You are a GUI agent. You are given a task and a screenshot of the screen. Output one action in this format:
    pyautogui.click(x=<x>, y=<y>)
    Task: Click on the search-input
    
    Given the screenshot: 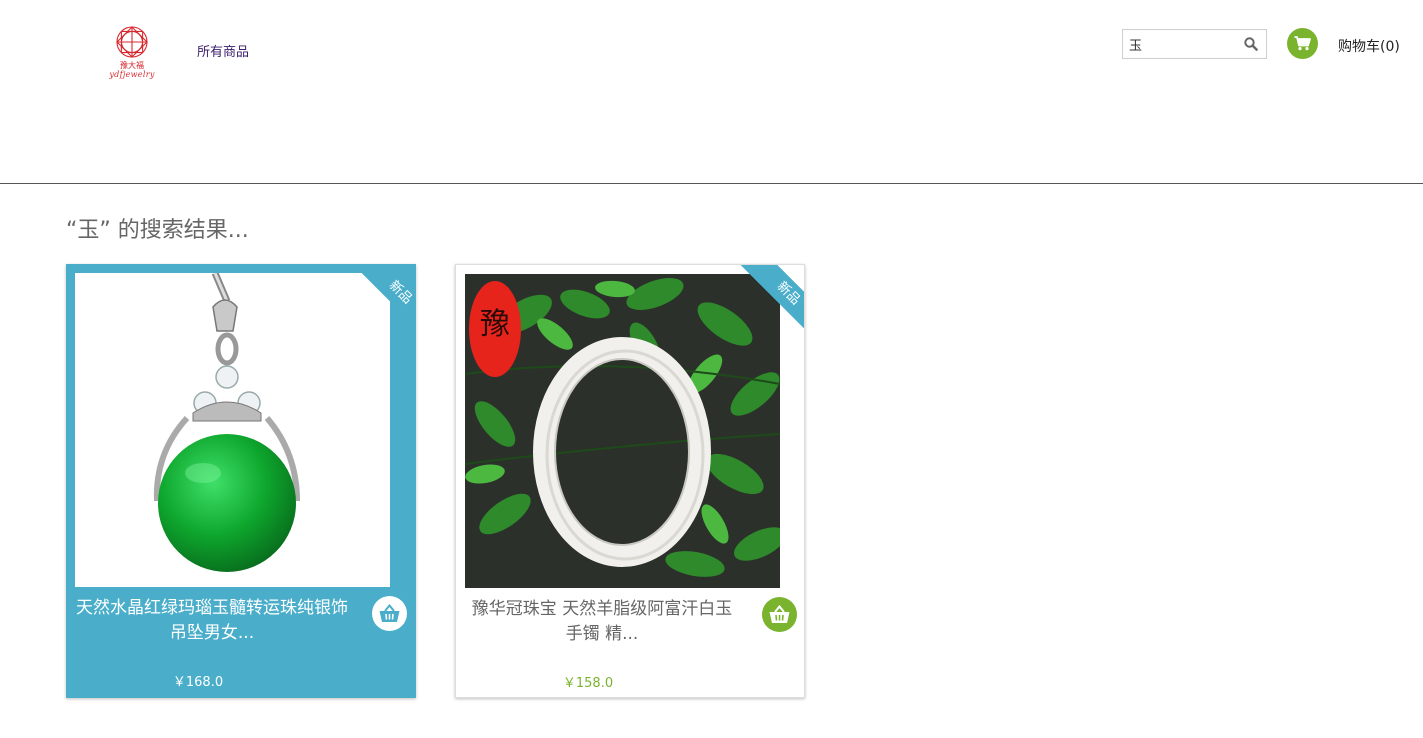 What is the action you would take?
    pyautogui.click(x=1184, y=44)
    